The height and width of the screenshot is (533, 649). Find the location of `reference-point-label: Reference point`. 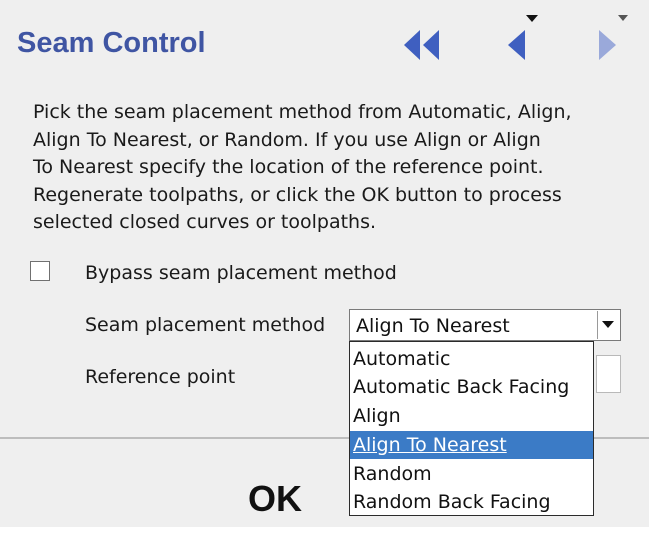

reference-point-label: Reference point is located at coordinates (160, 377).